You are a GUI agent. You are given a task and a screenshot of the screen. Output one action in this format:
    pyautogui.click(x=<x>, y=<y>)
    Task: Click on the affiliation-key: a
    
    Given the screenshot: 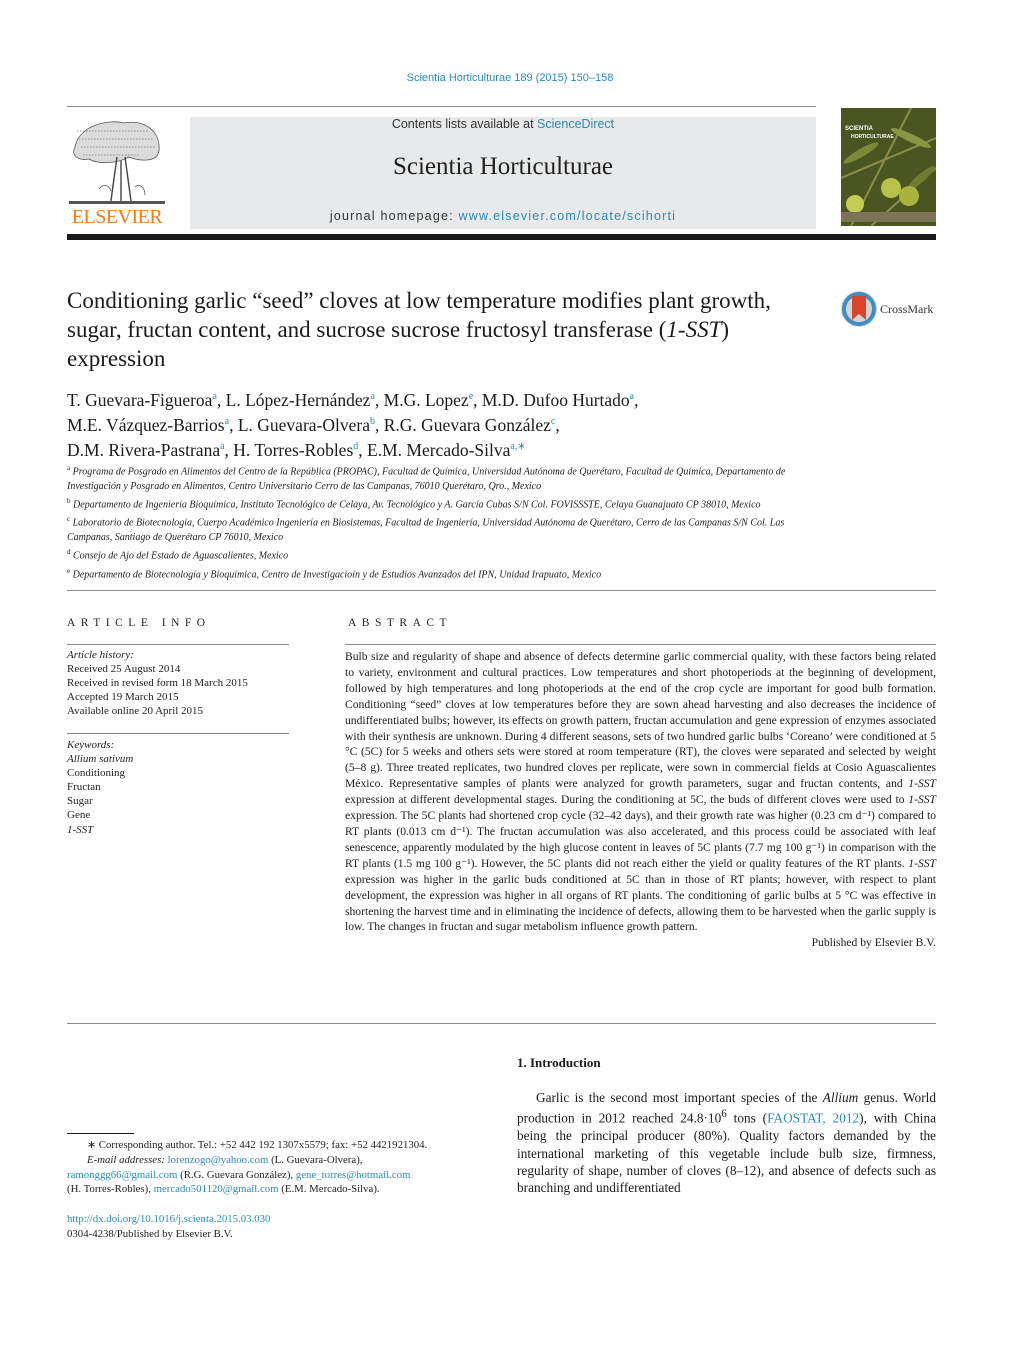 What is the action you would take?
    pyautogui.click(x=69, y=468)
    